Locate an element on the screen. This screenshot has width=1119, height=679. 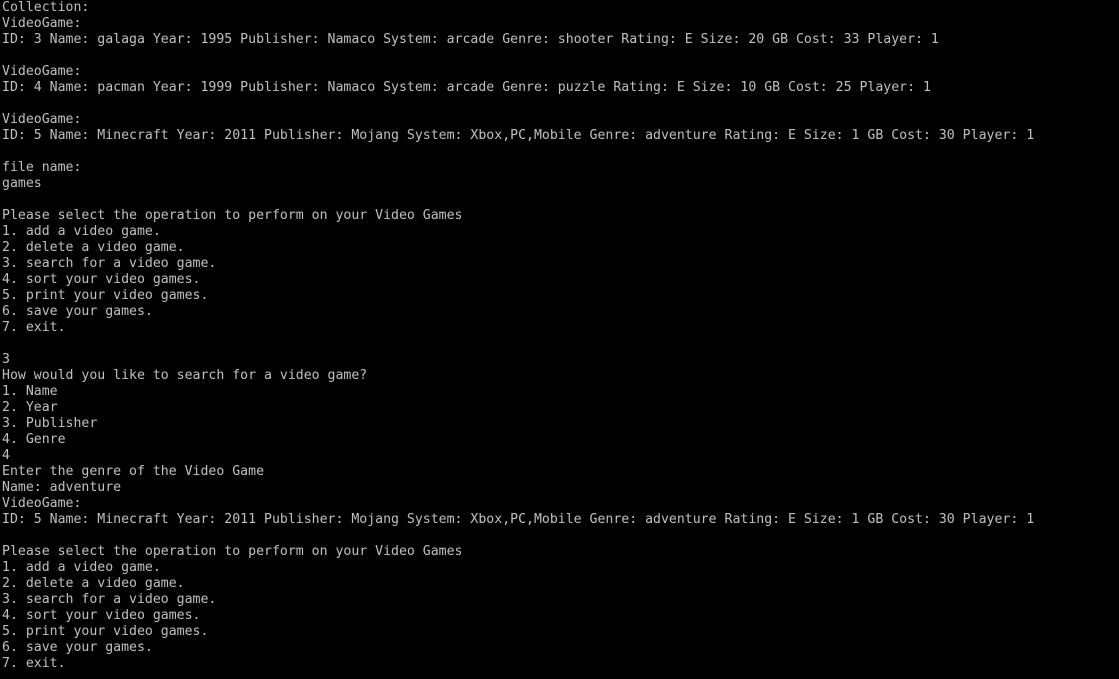
terminal-line: 4 is located at coordinates (6, 455).